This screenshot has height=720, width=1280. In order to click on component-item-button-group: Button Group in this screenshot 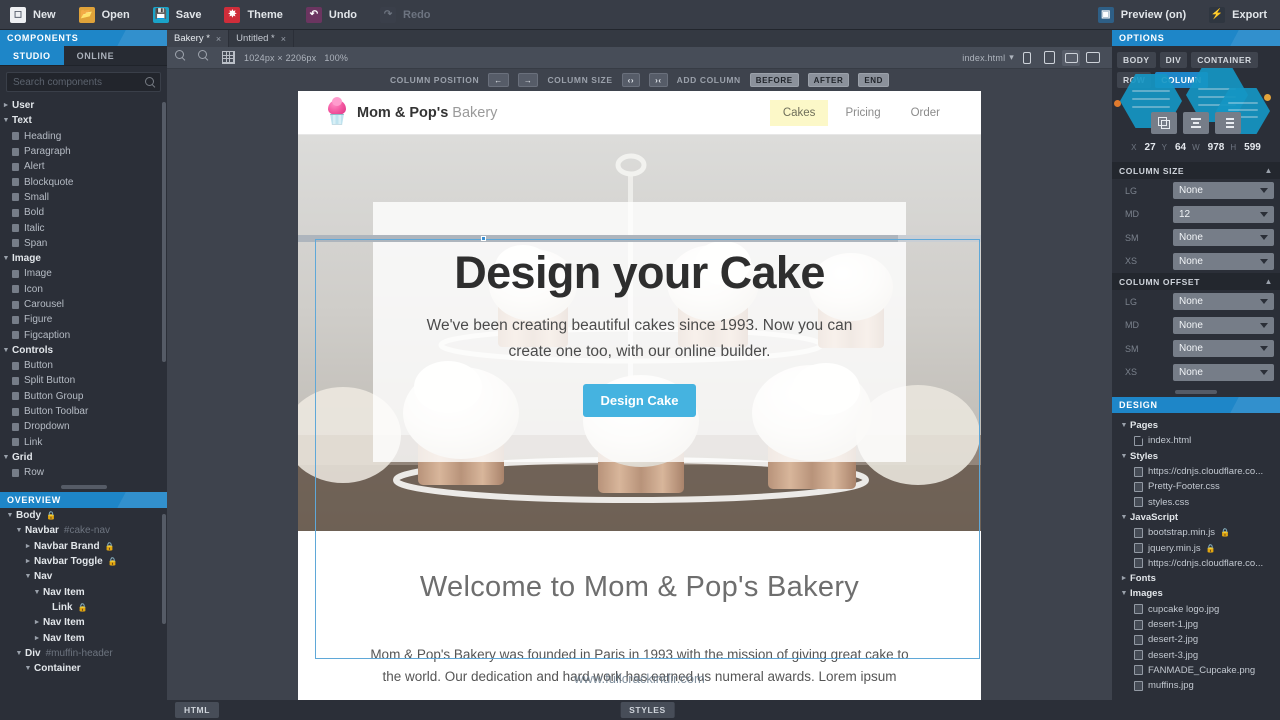, I will do `click(80, 396)`.